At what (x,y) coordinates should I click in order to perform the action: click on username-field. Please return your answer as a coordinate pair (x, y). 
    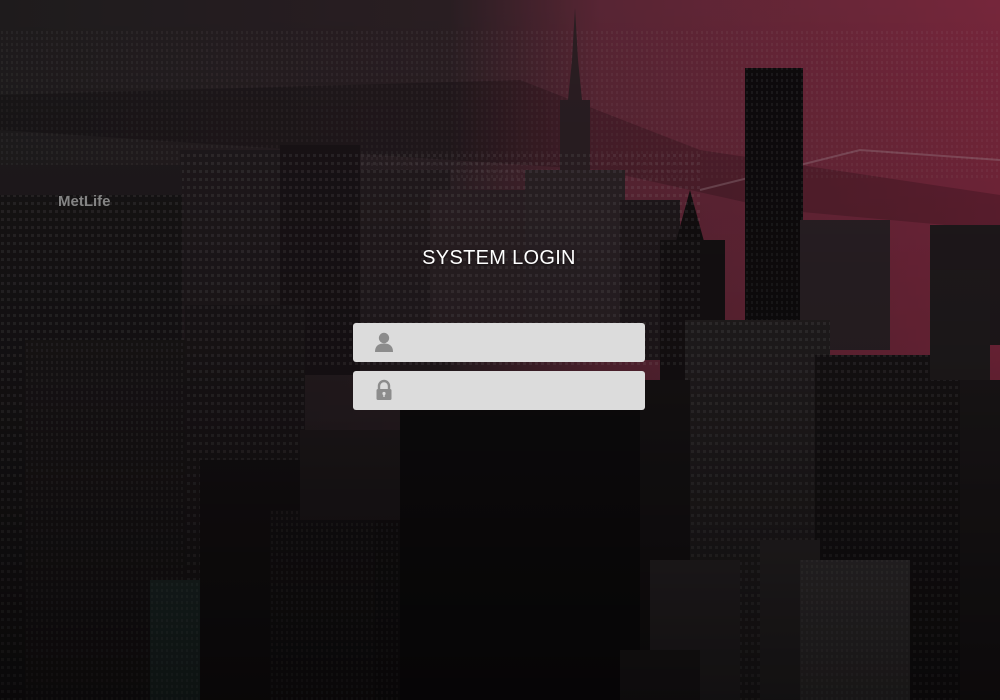
    Looking at the image, I should click on (499, 342).